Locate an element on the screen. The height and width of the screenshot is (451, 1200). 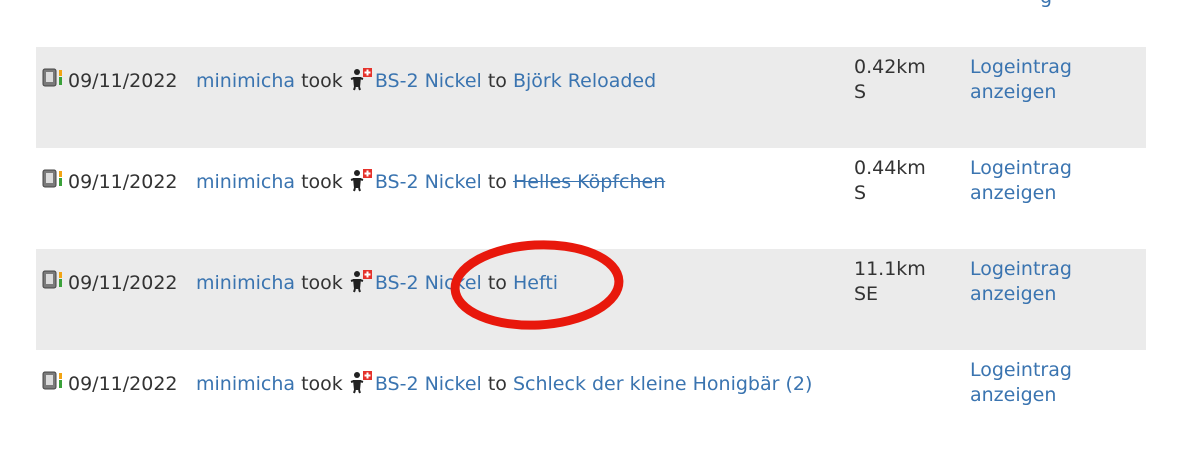
cache-link: Hefti is located at coordinates (535, 283).